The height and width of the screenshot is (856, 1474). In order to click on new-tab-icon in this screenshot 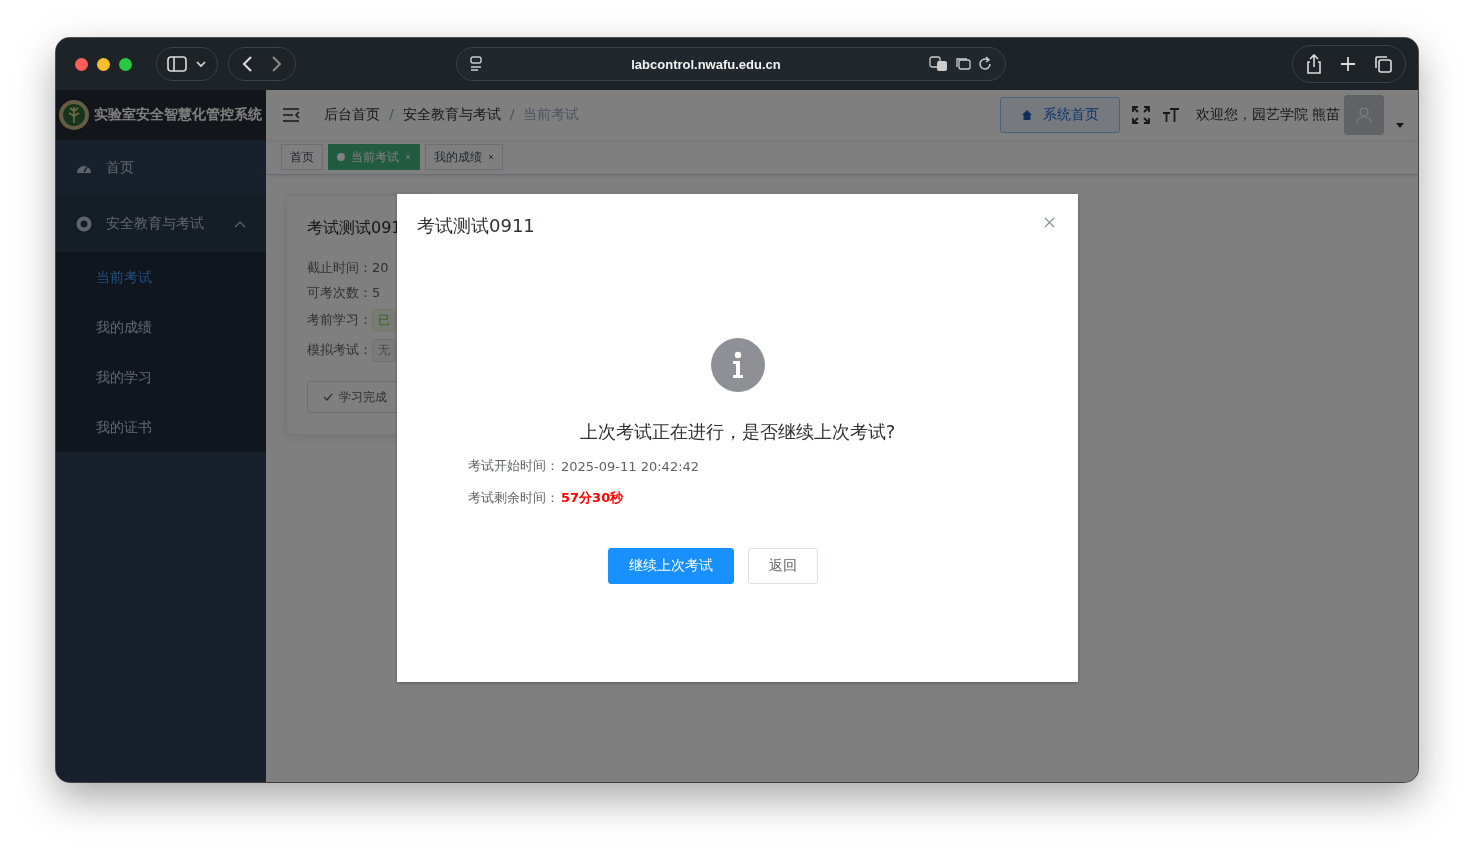, I will do `click(1348, 64)`.